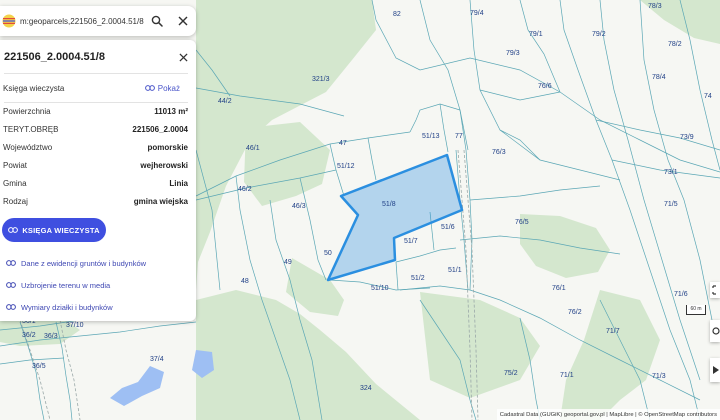  I want to click on parcel-label: 76/5, so click(522, 222).